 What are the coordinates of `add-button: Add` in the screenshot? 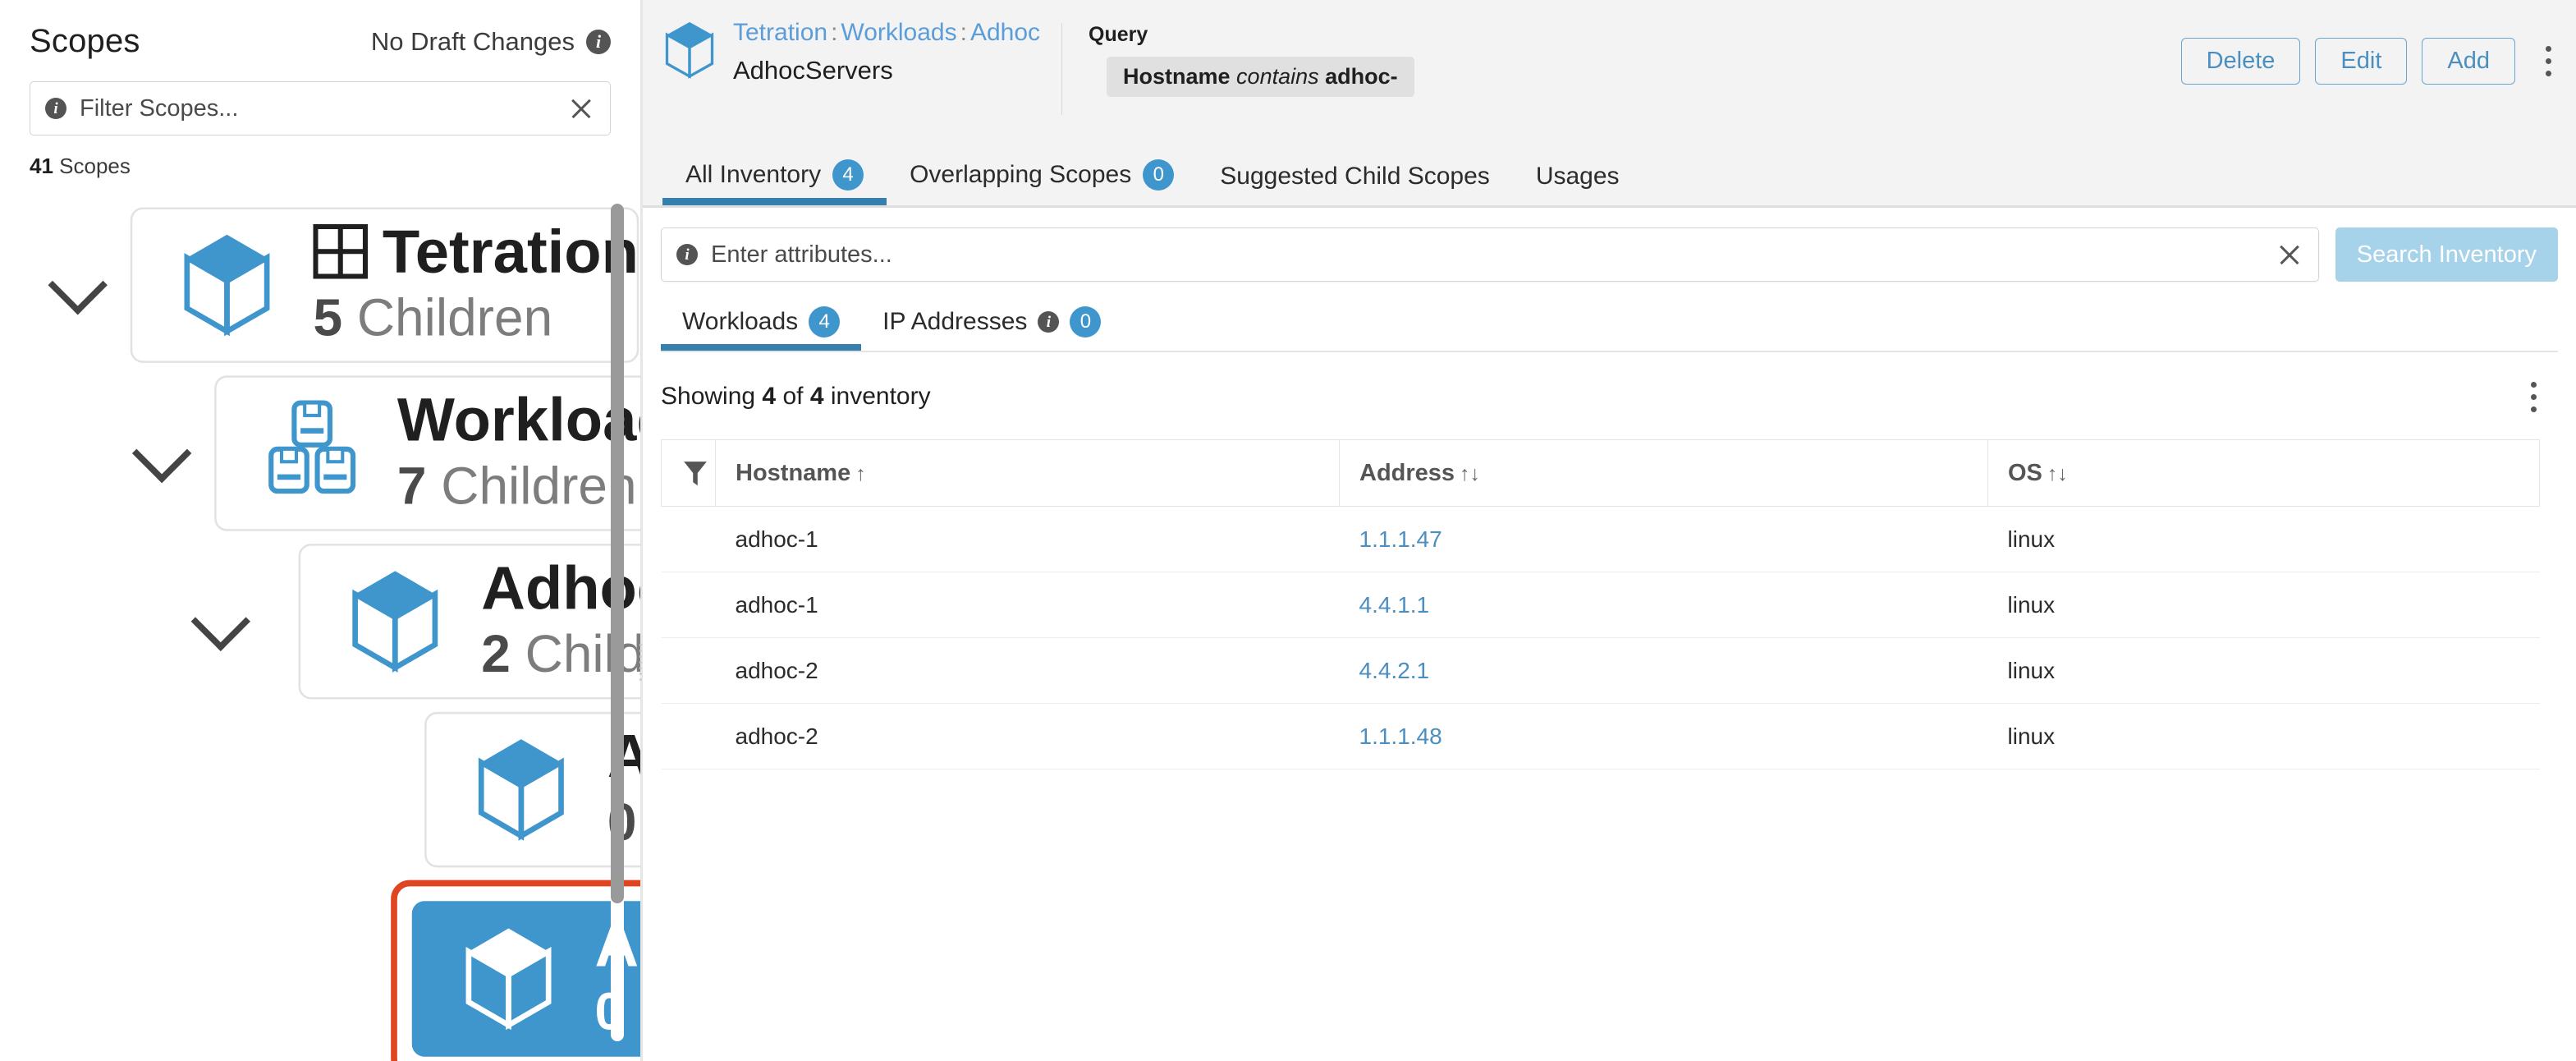 It's located at (2468, 61).